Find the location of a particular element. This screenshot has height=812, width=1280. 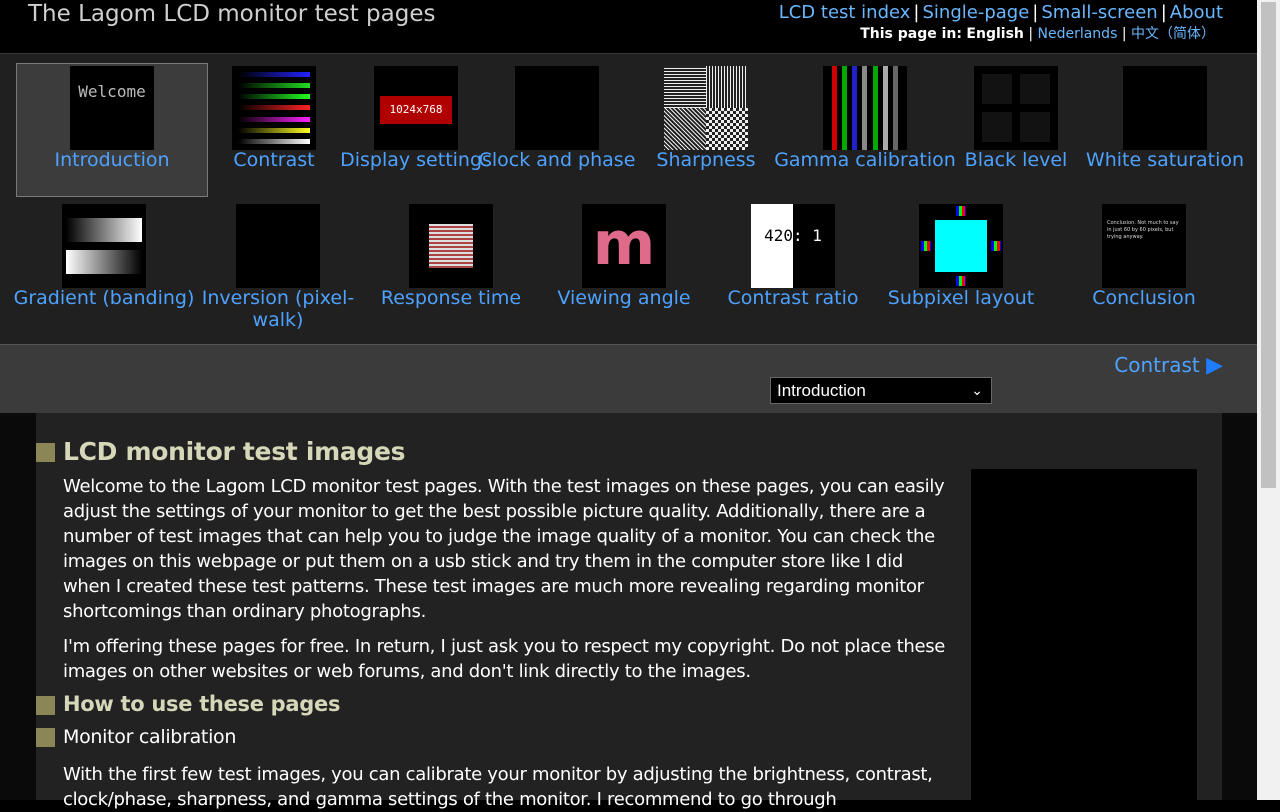

viewing-angle-thumbnail-image: m is located at coordinates (624, 246).